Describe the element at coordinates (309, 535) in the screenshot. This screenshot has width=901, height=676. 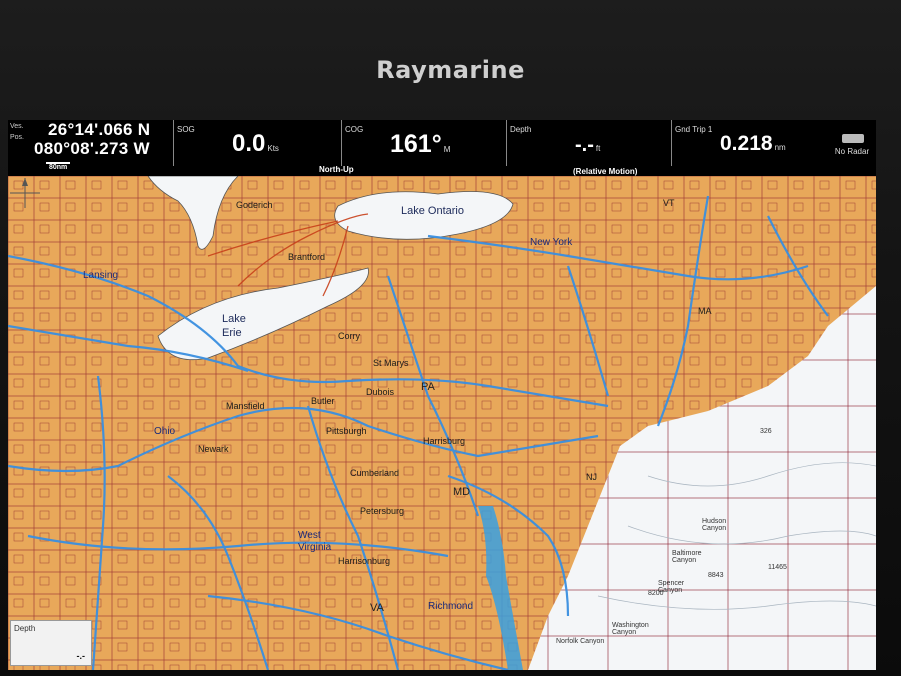
I see `label-wv-1: West` at that location.